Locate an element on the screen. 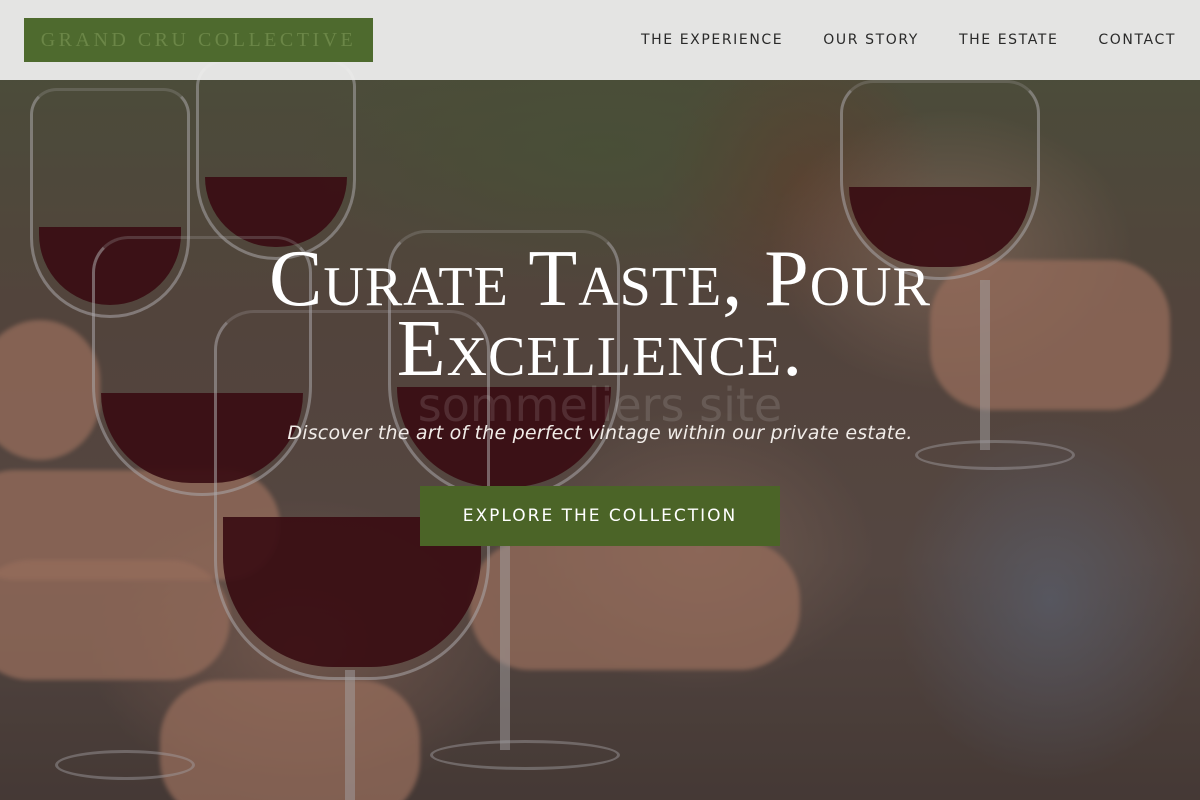 This screenshot has width=1200, height=800. watermark-text: sommeliers site is located at coordinates (600, 405).